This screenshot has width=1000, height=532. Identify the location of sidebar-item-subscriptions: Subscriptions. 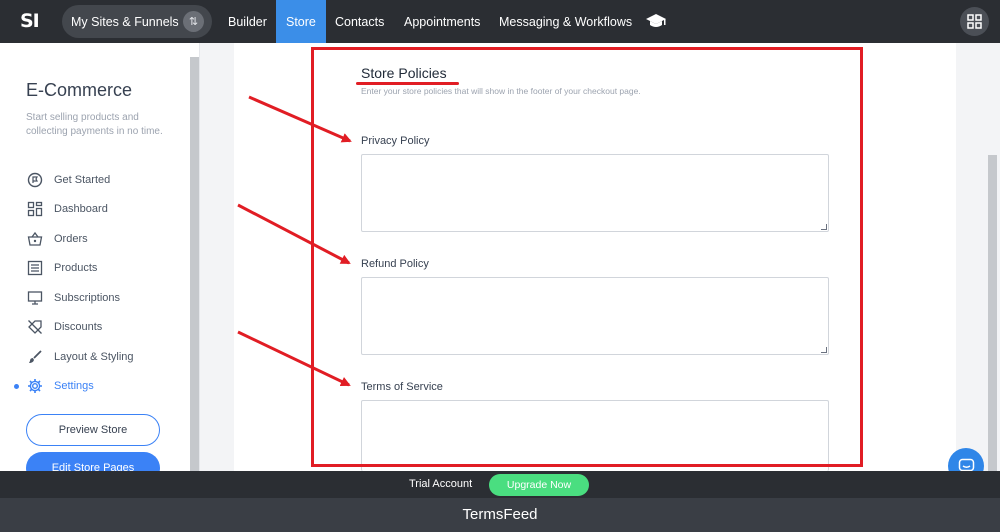
(73, 298).